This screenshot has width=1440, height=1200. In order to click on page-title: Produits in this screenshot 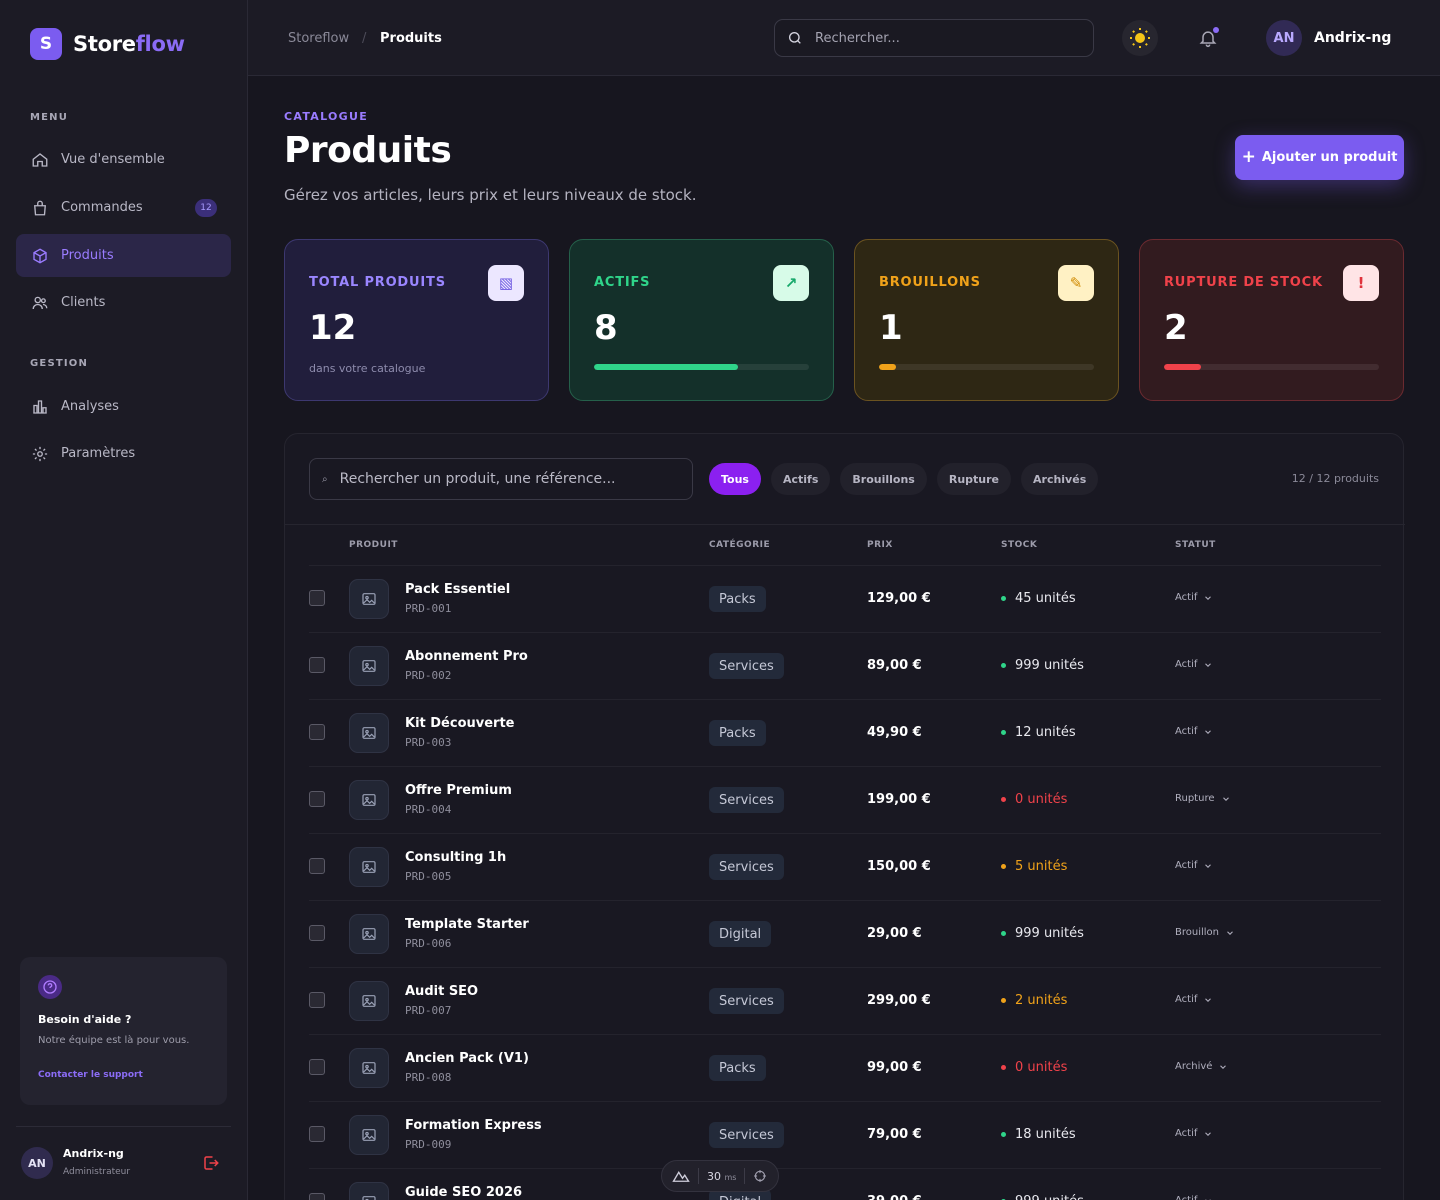, I will do `click(368, 150)`.